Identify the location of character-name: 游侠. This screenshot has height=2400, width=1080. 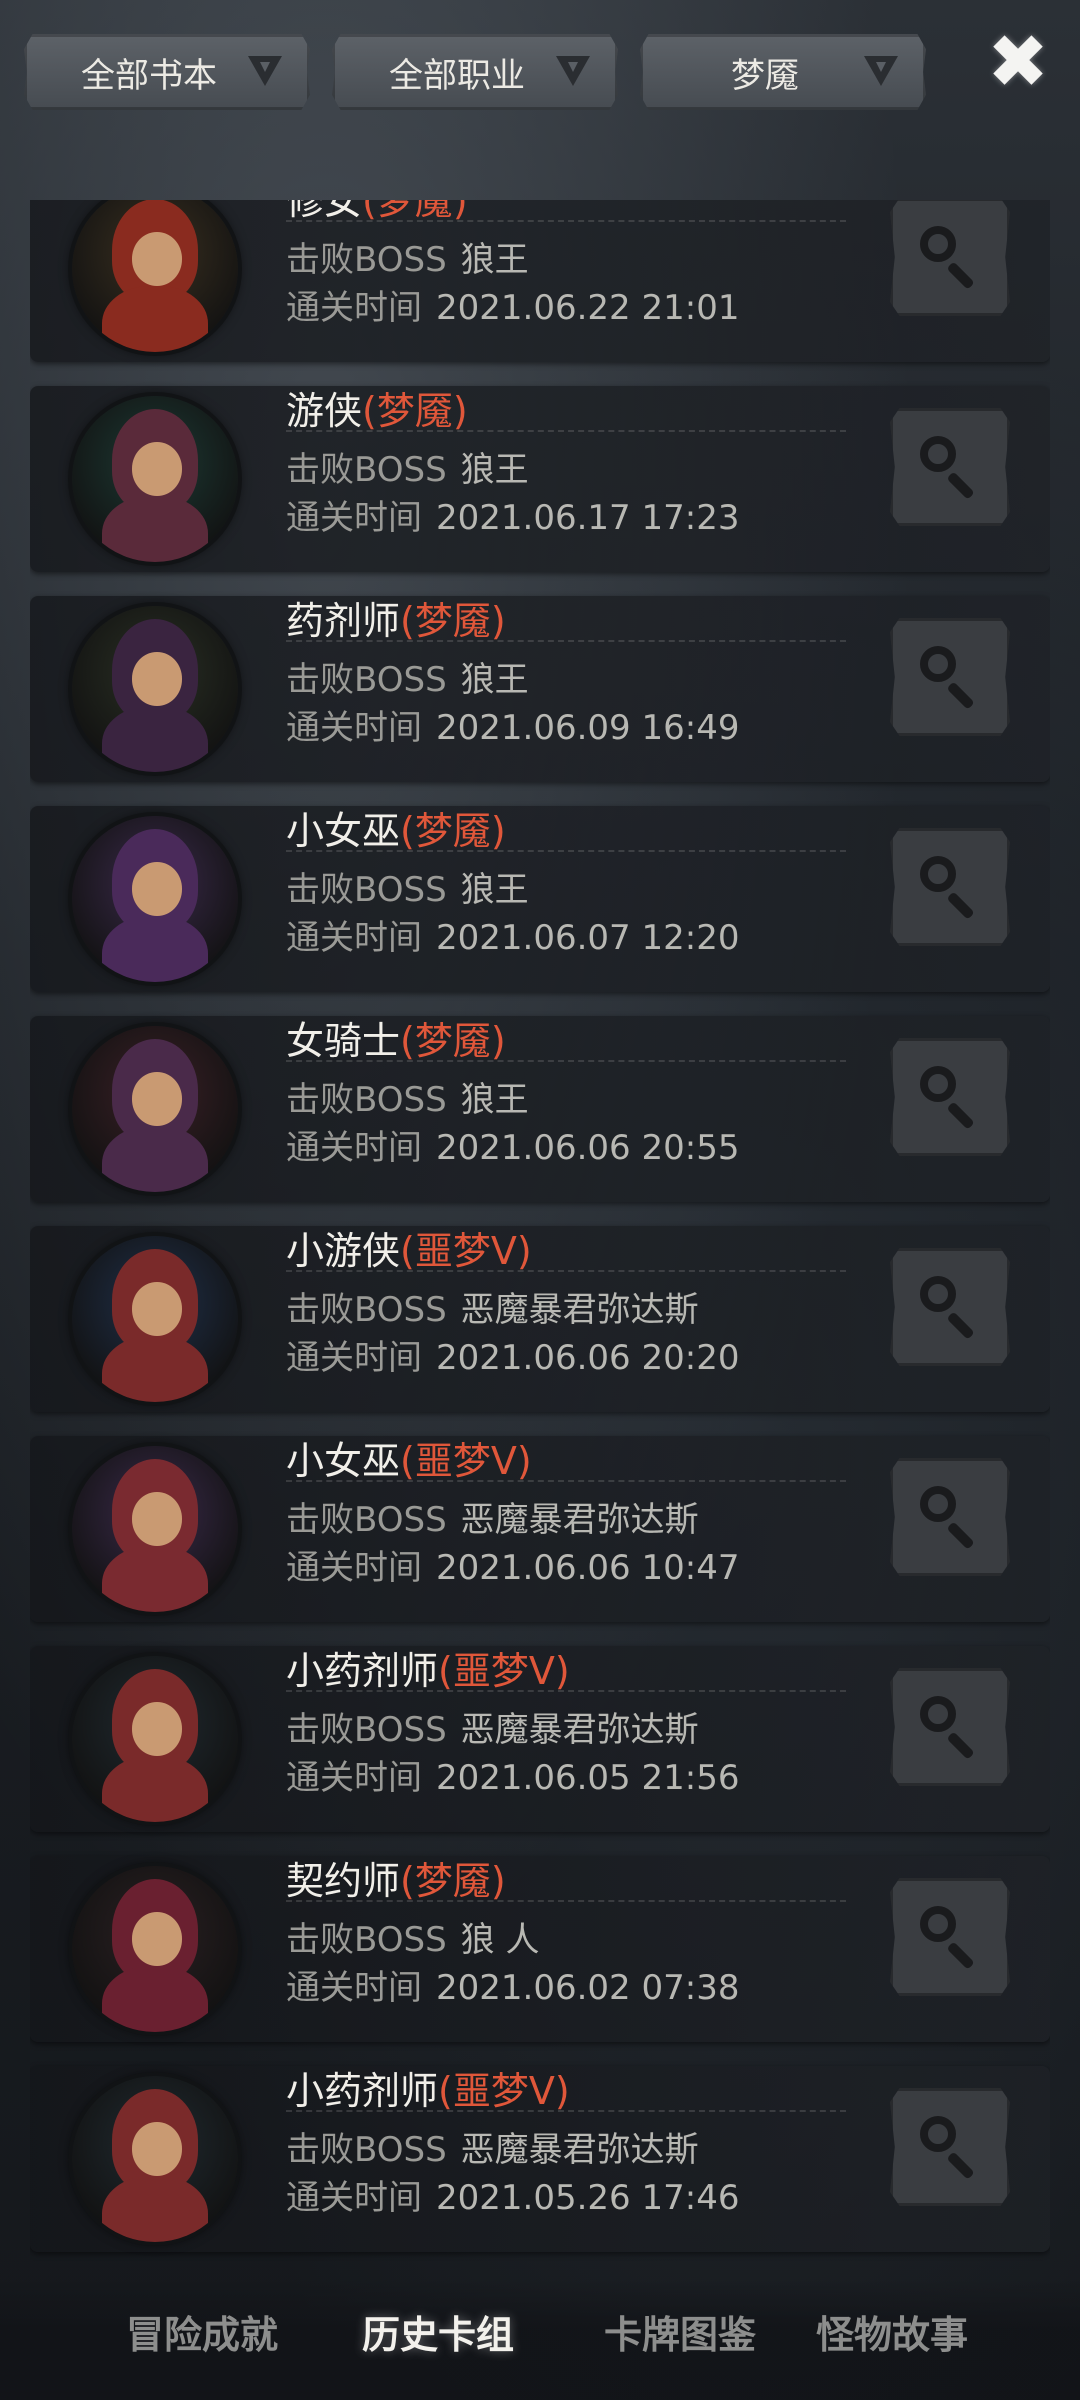
(324, 411).